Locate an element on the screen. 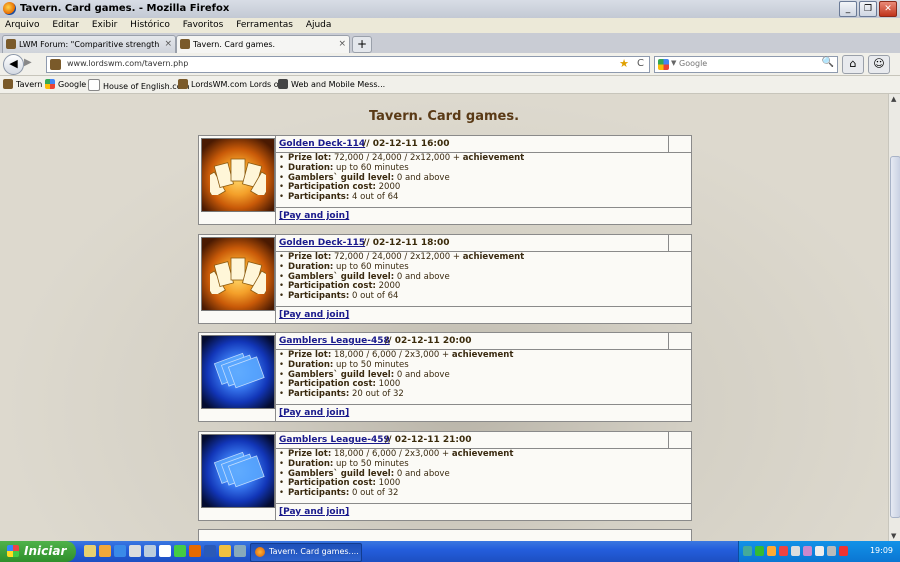 Image resolution: width=900 pixels, height=562 pixels. tab-label: Tavern. Card games. is located at coordinates (234, 44).